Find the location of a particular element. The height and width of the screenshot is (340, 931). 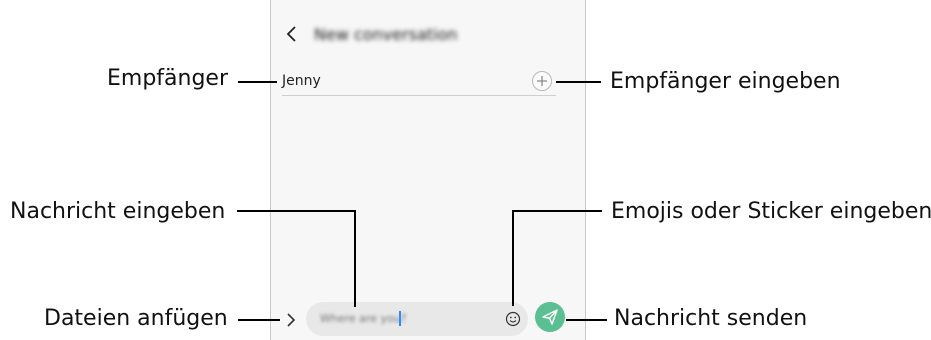

callout-line-enter-emoji-h is located at coordinates (557, 211).